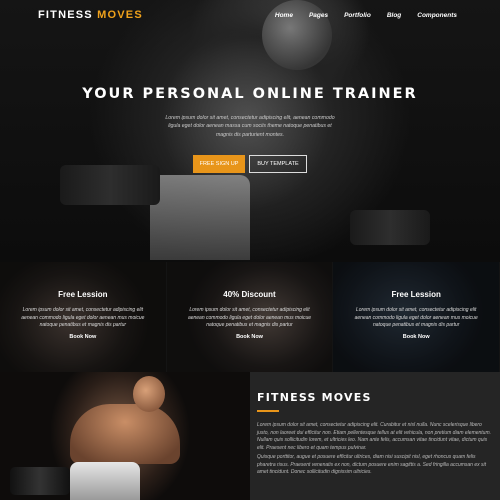 The height and width of the screenshot is (500, 500). Describe the element at coordinates (268, 411) in the screenshot. I see `title-underline` at that location.